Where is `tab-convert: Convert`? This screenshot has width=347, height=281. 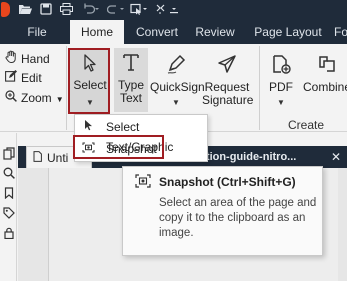 tab-convert: Convert is located at coordinates (157, 32).